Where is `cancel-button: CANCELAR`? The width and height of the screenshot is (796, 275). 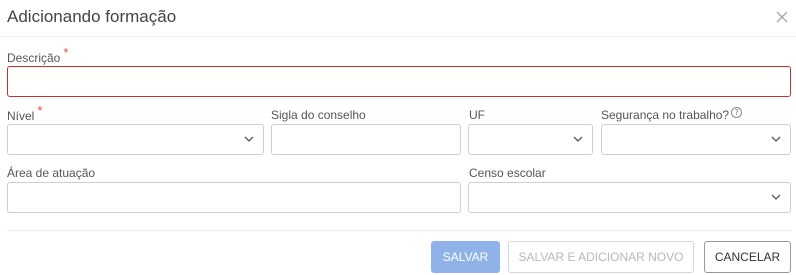
cancel-button: CANCELAR is located at coordinates (747, 257).